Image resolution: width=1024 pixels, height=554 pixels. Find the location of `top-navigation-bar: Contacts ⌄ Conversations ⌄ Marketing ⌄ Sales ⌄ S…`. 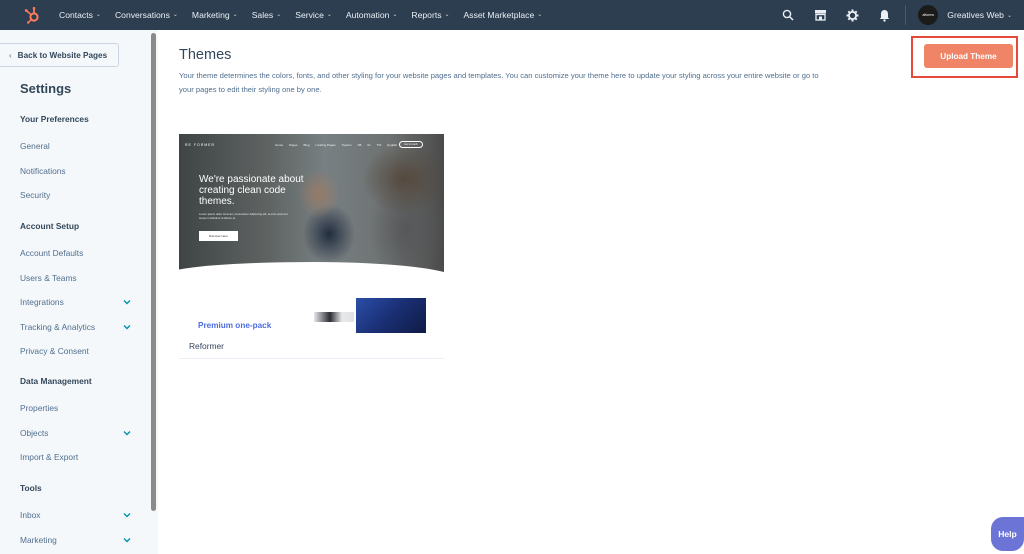

top-navigation-bar: Contacts ⌄ Conversations ⌄ Marketing ⌄ Sales ⌄ S… is located at coordinates (512, 15).